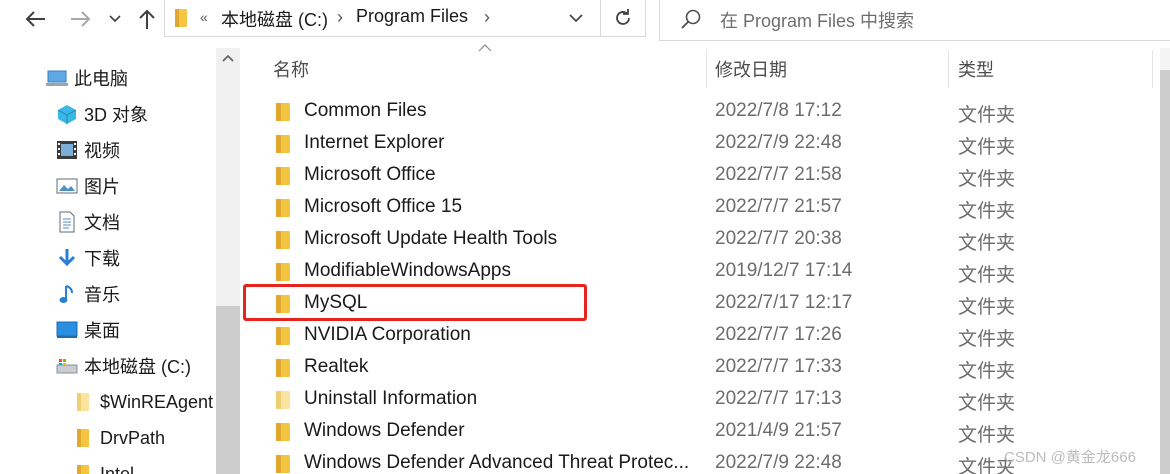  What do you see at coordinates (88, 330) in the screenshot?
I see `nav-item-desktop: 桌面` at bounding box center [88, 330].